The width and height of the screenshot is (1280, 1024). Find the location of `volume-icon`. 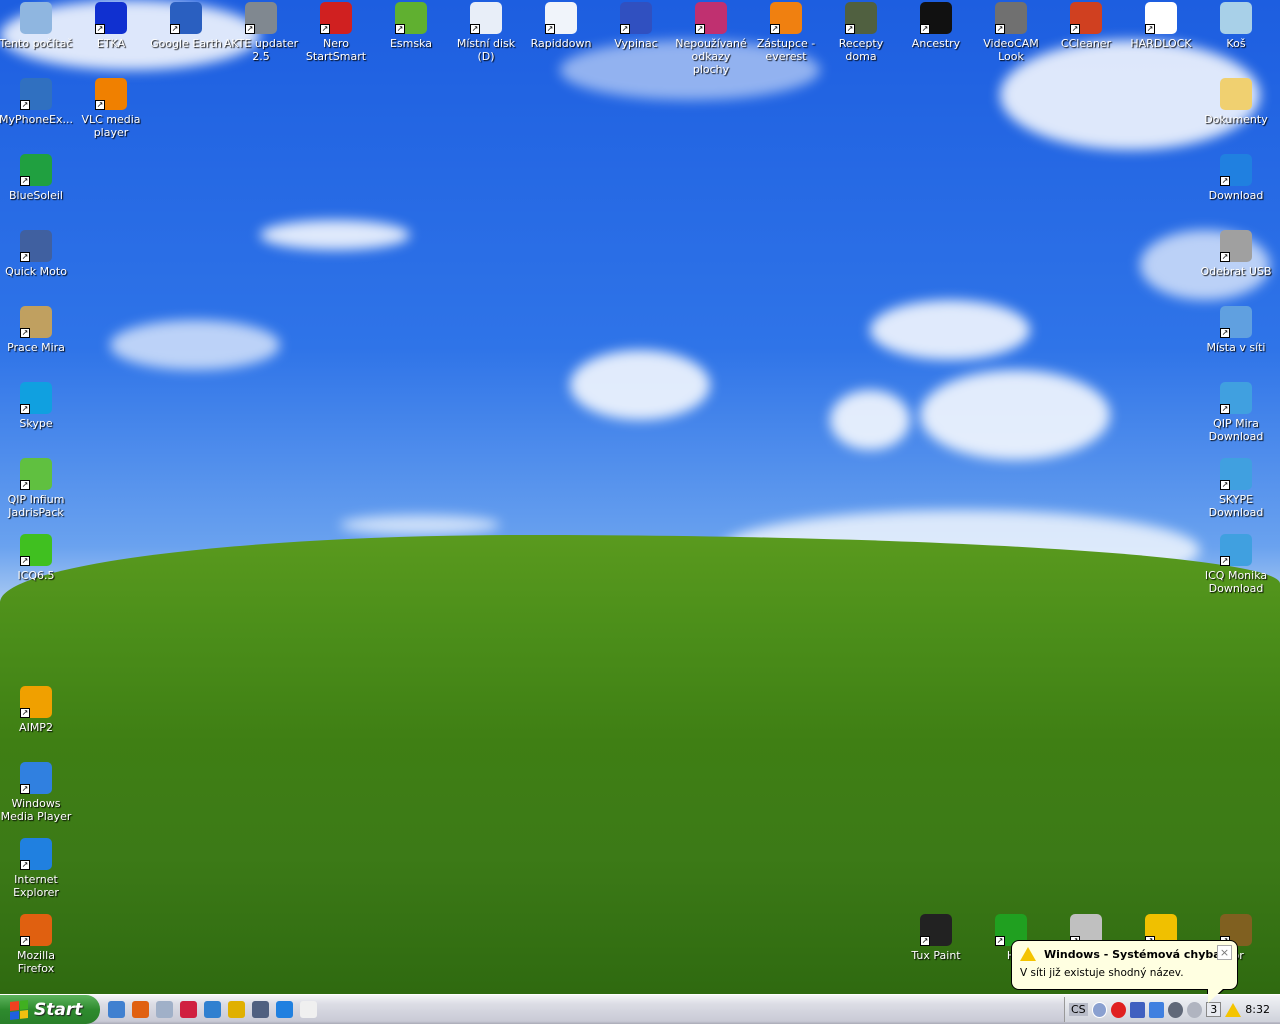

volume-icon is located at coordinates (1176, 1009).